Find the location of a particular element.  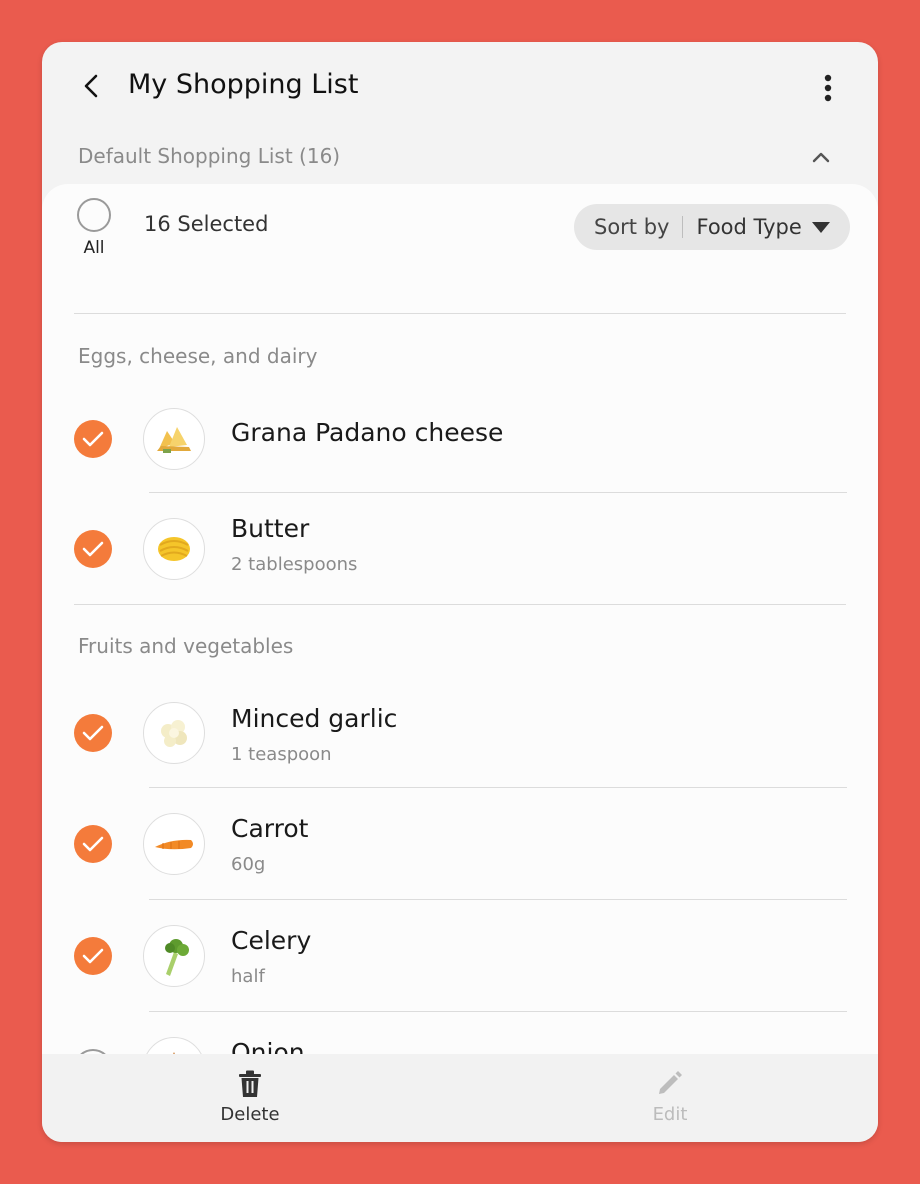

selection-bar: All 16 Selected Sort by Food Type is located at coordinates (460, 228).